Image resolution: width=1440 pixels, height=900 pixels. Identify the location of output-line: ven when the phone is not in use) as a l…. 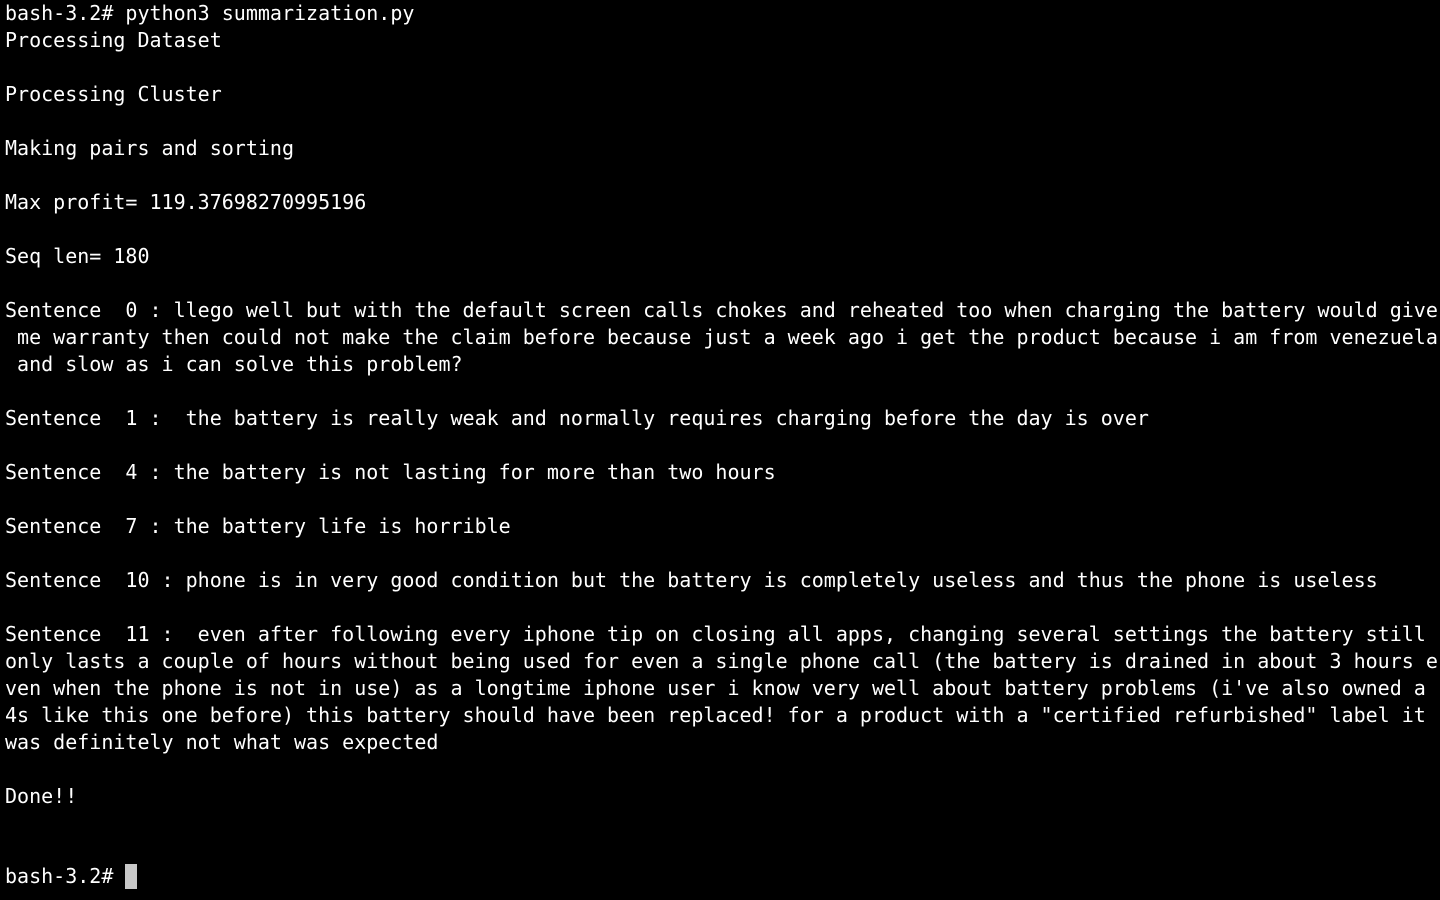
(715, 688).